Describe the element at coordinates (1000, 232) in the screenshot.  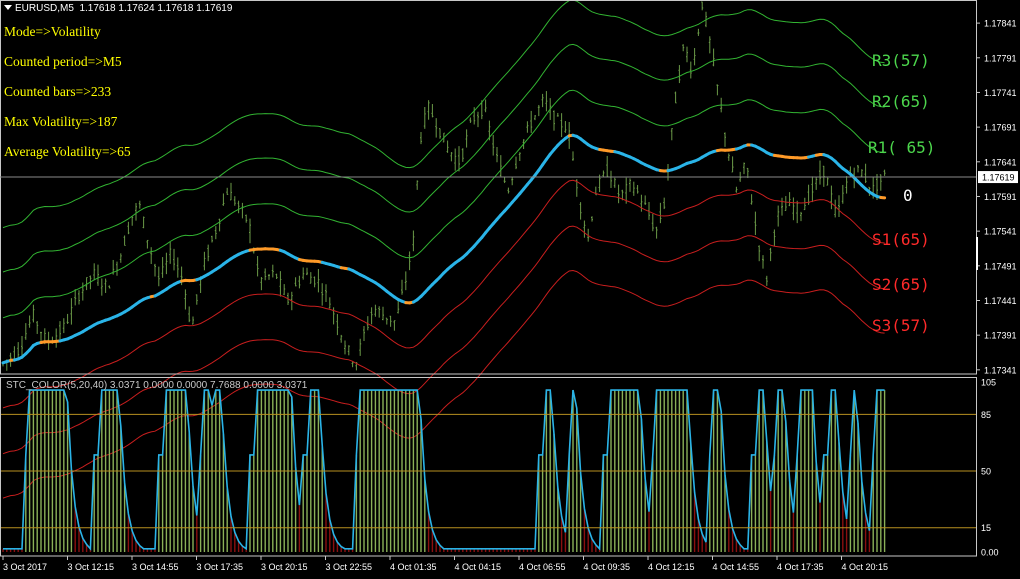
I see `price-tick-label: 1.17541` at that location.